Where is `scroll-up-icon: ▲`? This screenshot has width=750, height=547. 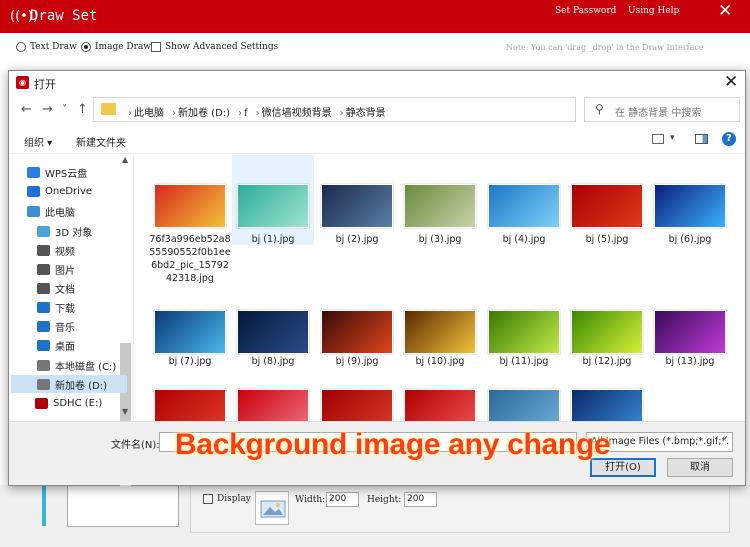
scroll-up-icon: ▲ is located at coordinates (125, 159).